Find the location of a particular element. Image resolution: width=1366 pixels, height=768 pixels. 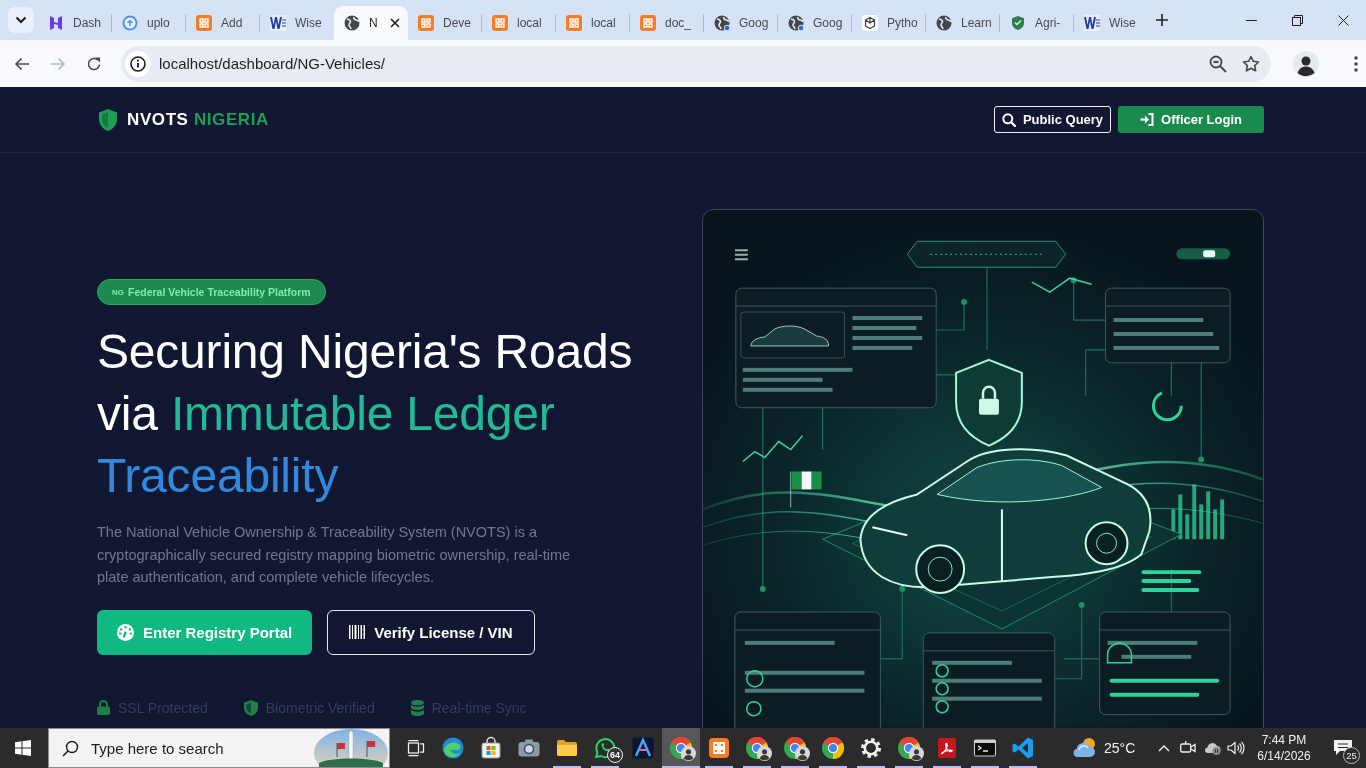

h-logo-icon is located at coordinates (56, 23).